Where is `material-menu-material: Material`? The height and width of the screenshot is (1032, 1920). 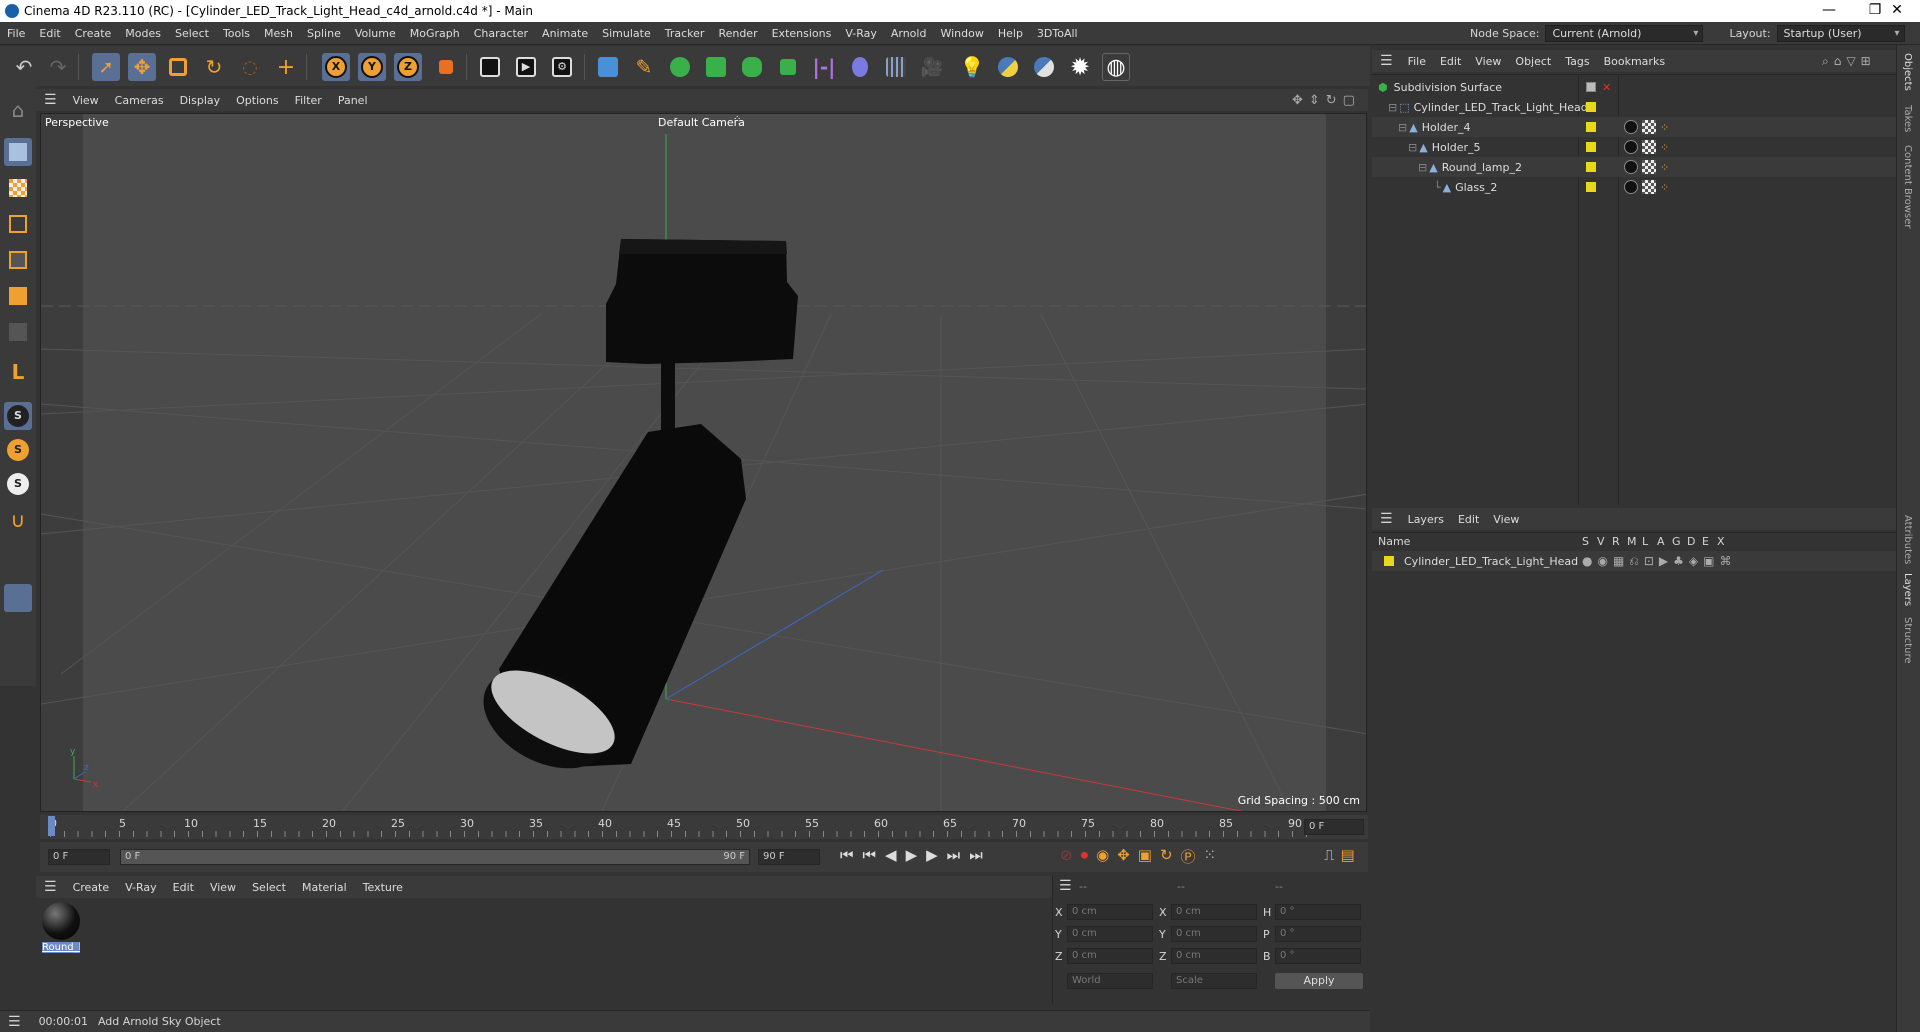 material-menu-material: Material is located at coordinates (324, 887).